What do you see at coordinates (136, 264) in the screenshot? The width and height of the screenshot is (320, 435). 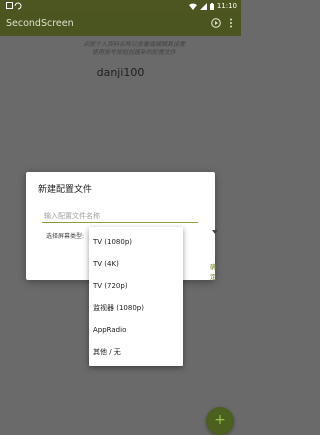 I see `menu-item-tv-4k: TV (4K)` at bounding box center [136, 264].